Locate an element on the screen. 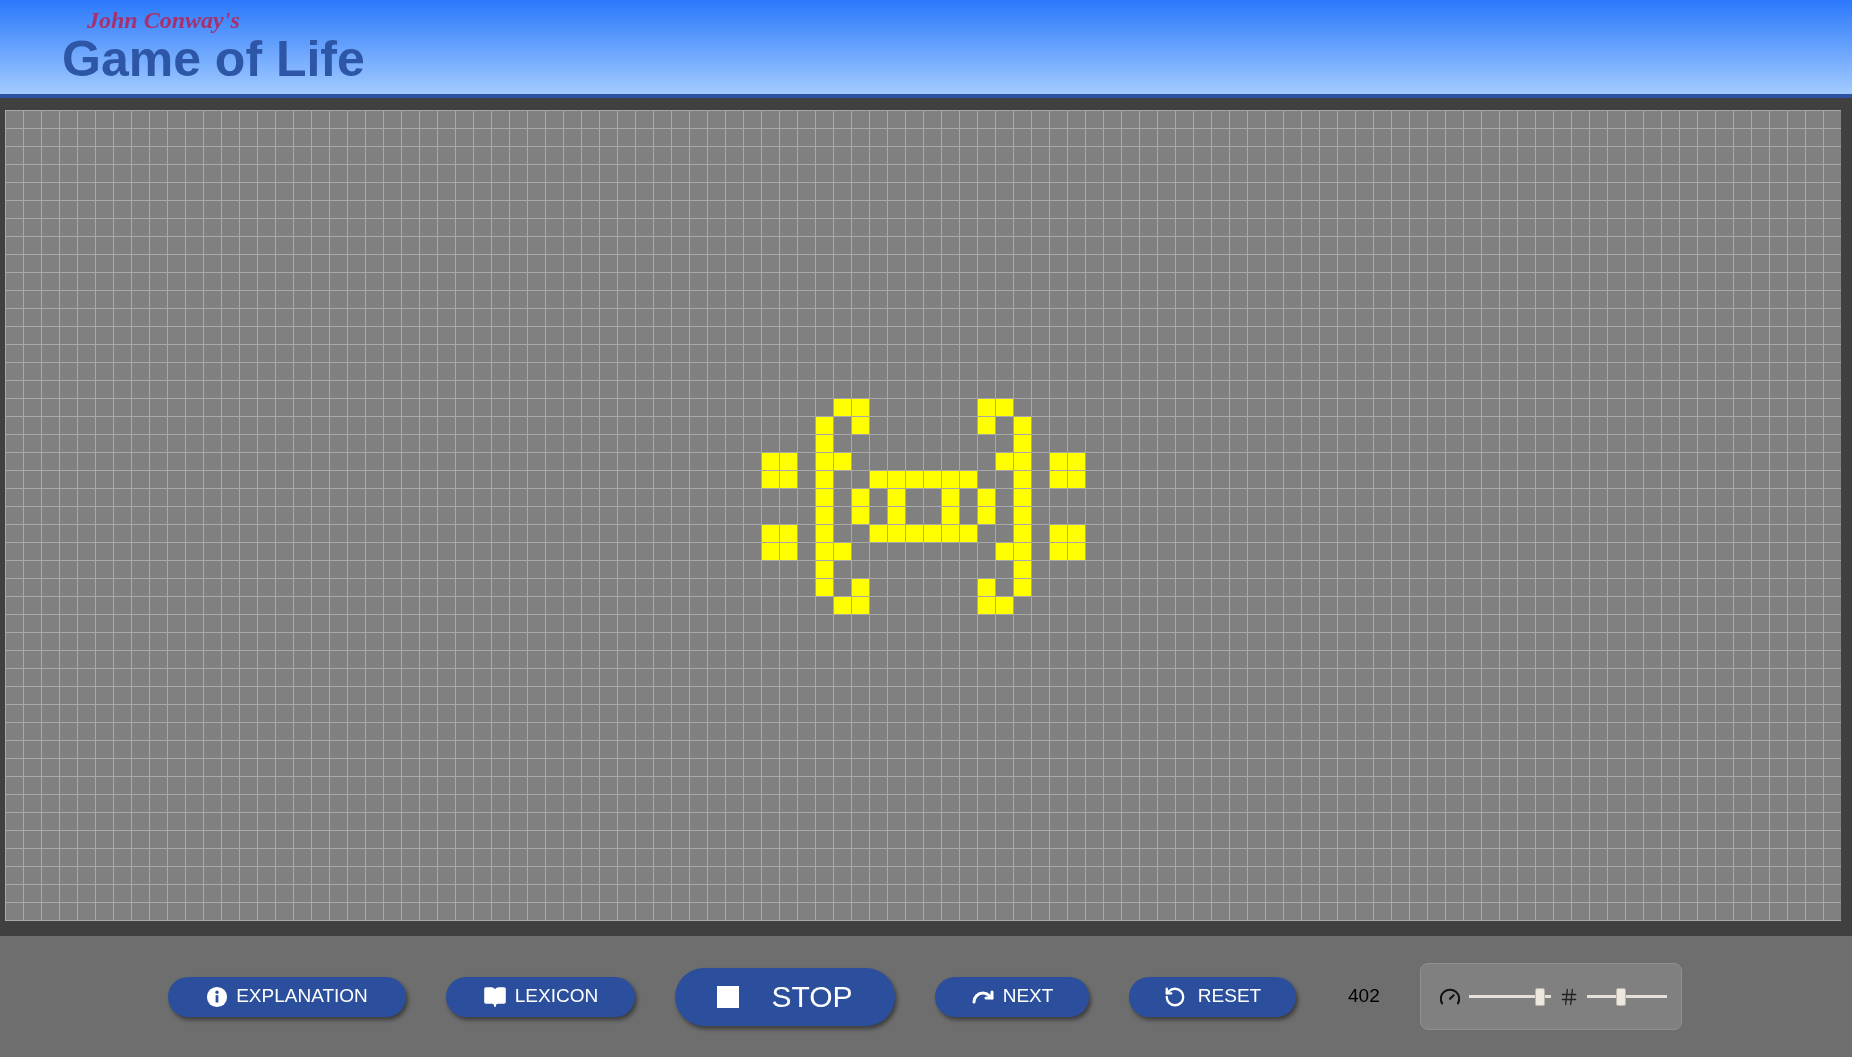  subtitle: John Conway's is located at coordinates (163, 20).